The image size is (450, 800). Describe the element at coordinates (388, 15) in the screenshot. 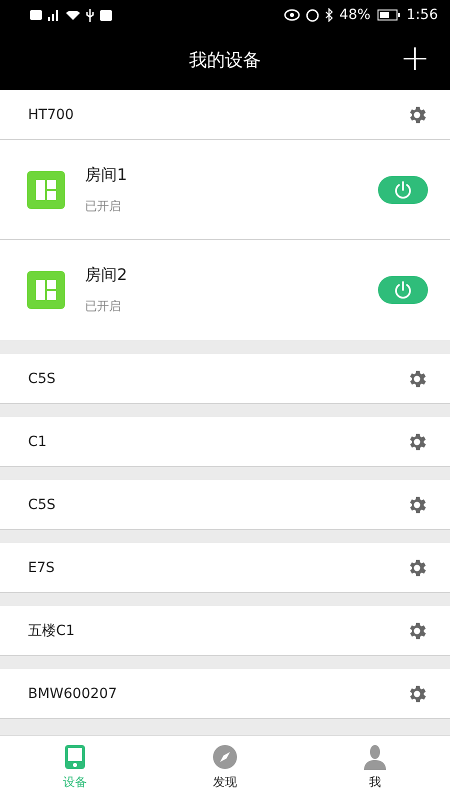

I see `battery-icon` at that location.